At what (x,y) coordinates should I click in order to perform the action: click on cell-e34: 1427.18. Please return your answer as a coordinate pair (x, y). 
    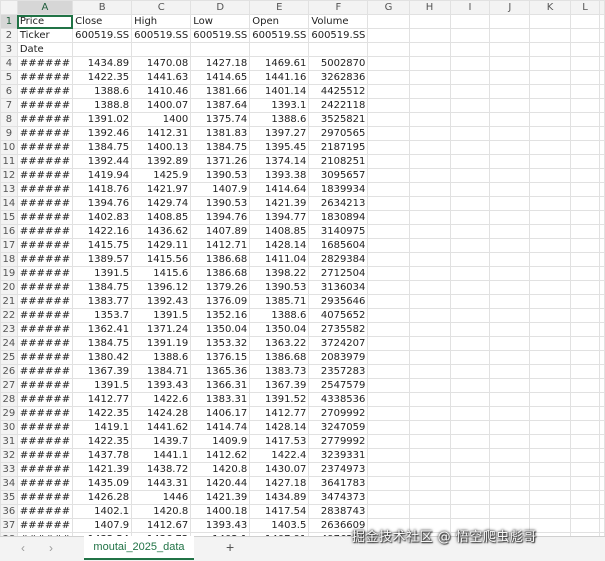
    Looking at the image, I should click on (279, 483).